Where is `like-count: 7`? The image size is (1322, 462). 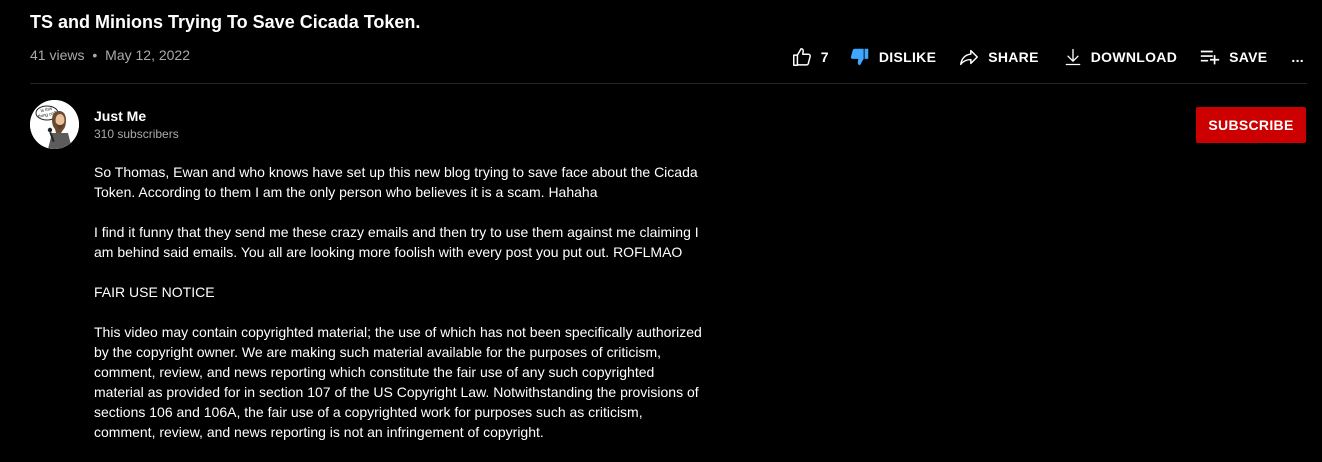
like-count: 7 is located at coordinates (824, 57).